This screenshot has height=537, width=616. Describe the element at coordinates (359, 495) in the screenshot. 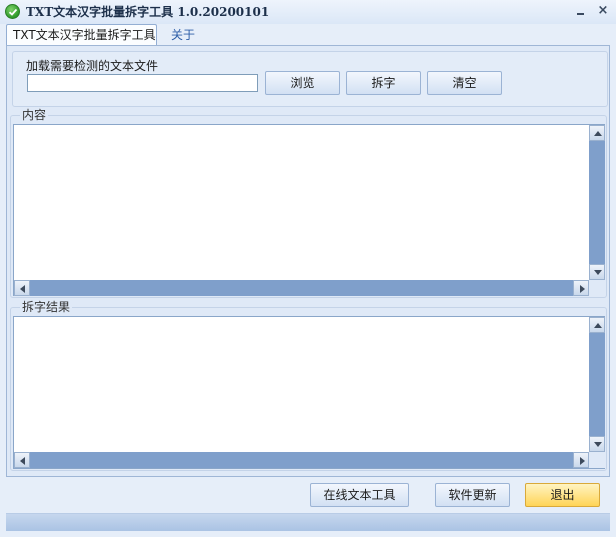

I see `online-text-tools-button: 在线文本工具` at that location.